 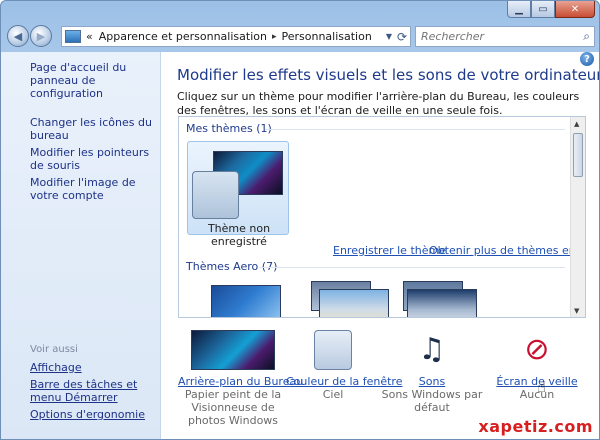 I want to click on see-also-taskbar: Barre des tâches et menu Démarrer, so click(x=92, y=391).